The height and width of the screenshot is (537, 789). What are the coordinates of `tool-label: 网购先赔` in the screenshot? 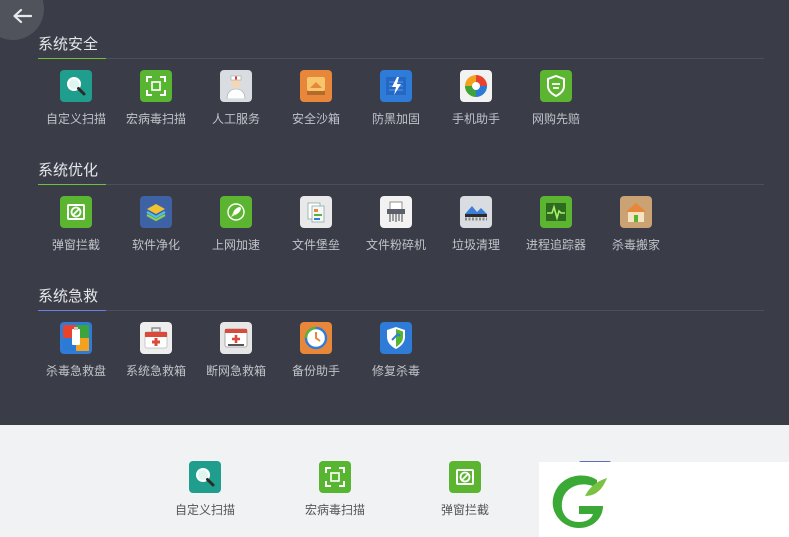 It's located at (555, 119).